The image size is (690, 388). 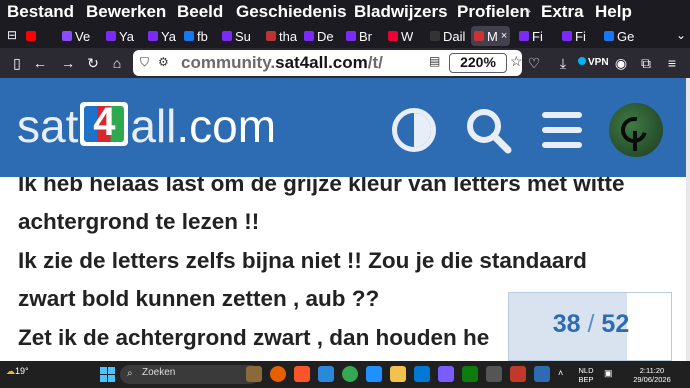 What do you see at coordinates (107, 374) in the screenshot?
I see `windows-start-icon` at bounding box center [107, 374].